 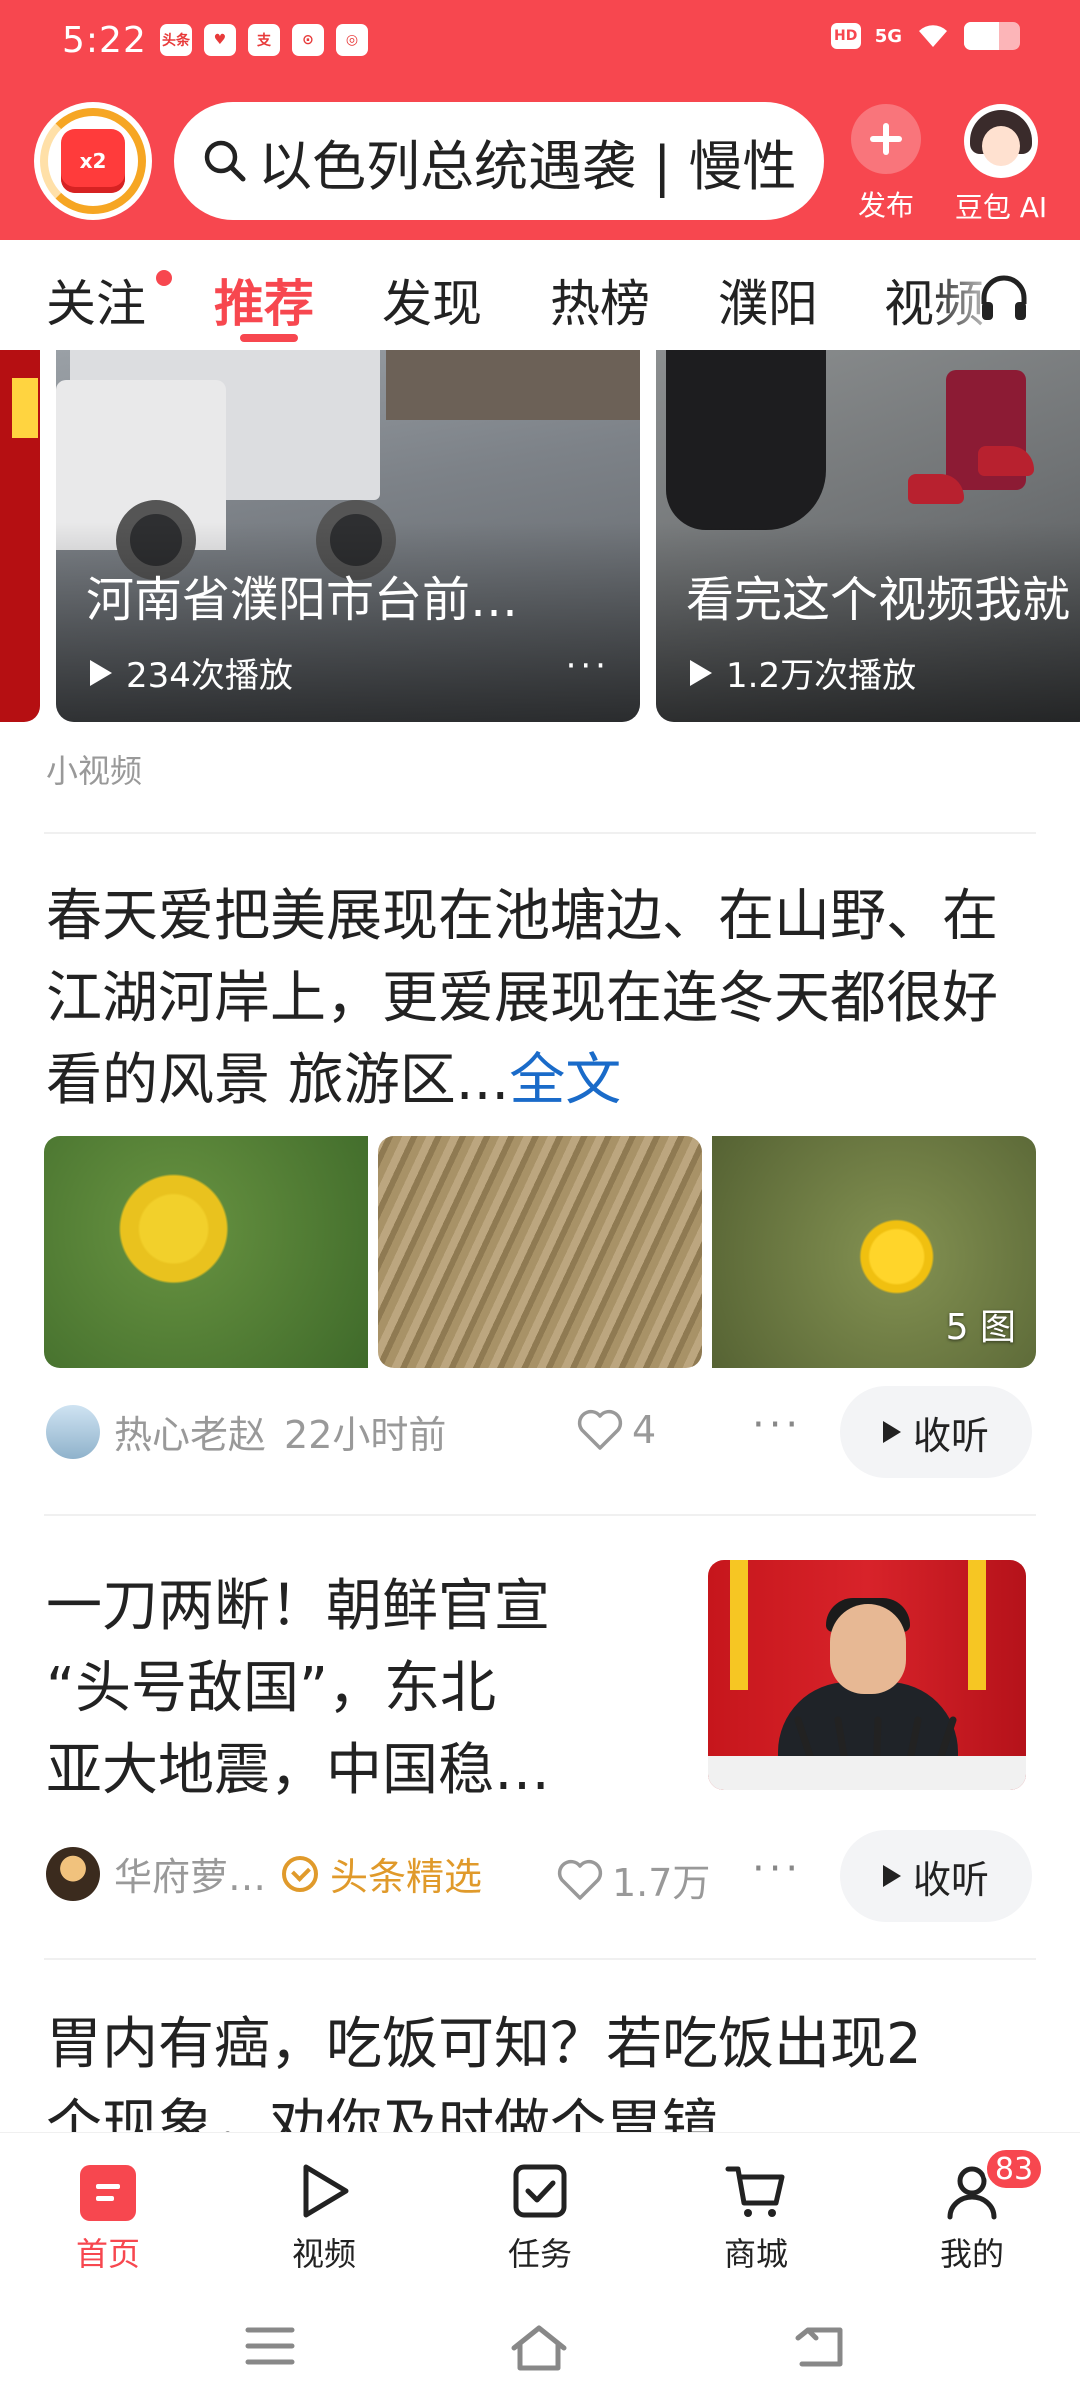 I want to click on status-app-icon: ◎, so click(x=352, y=40).